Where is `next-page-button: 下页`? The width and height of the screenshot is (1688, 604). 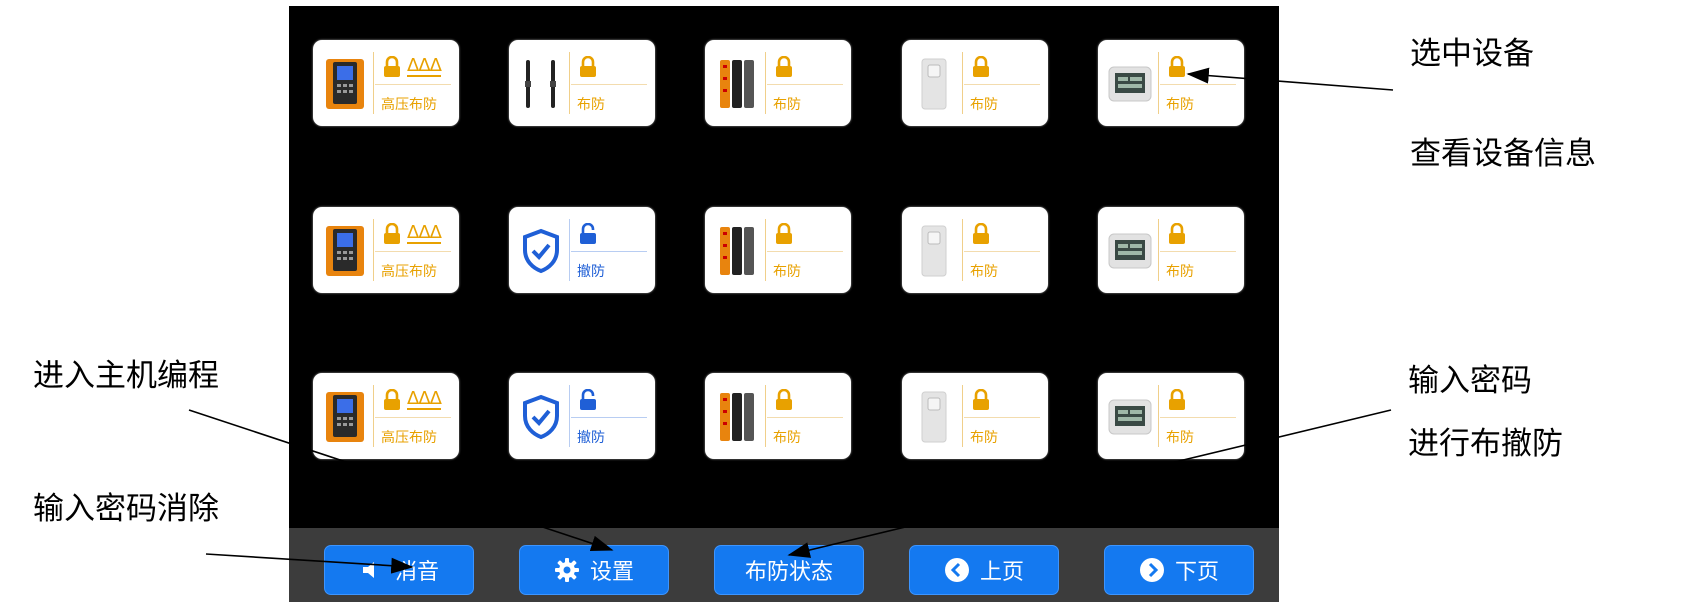
next-page-button: 下页 is located at coordinates (1179, 570).